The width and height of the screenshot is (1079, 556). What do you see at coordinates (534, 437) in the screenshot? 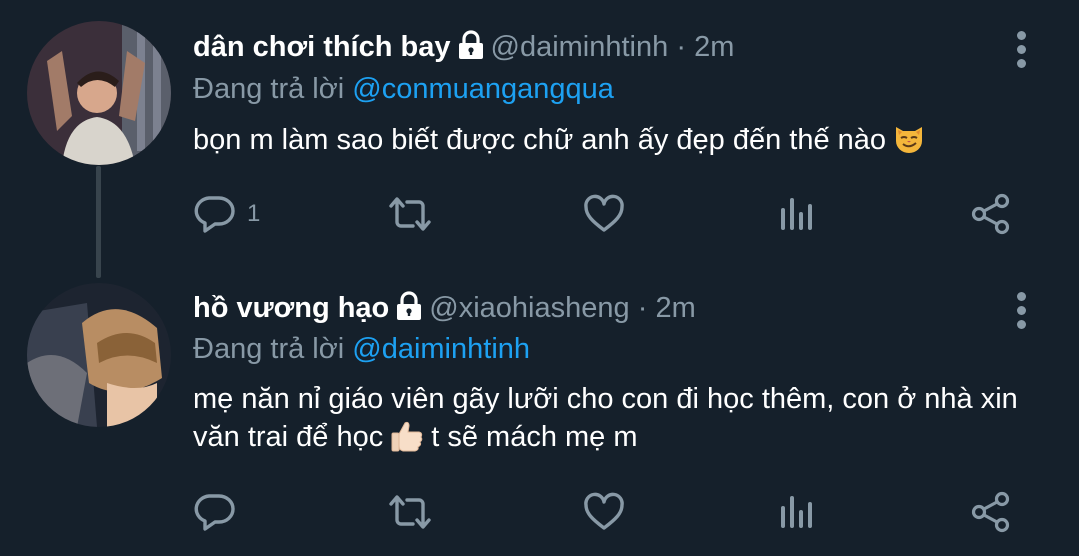
I see `tweet-text-part-2: t sẽ mách mẹ m` at bounding box center [534, 437].